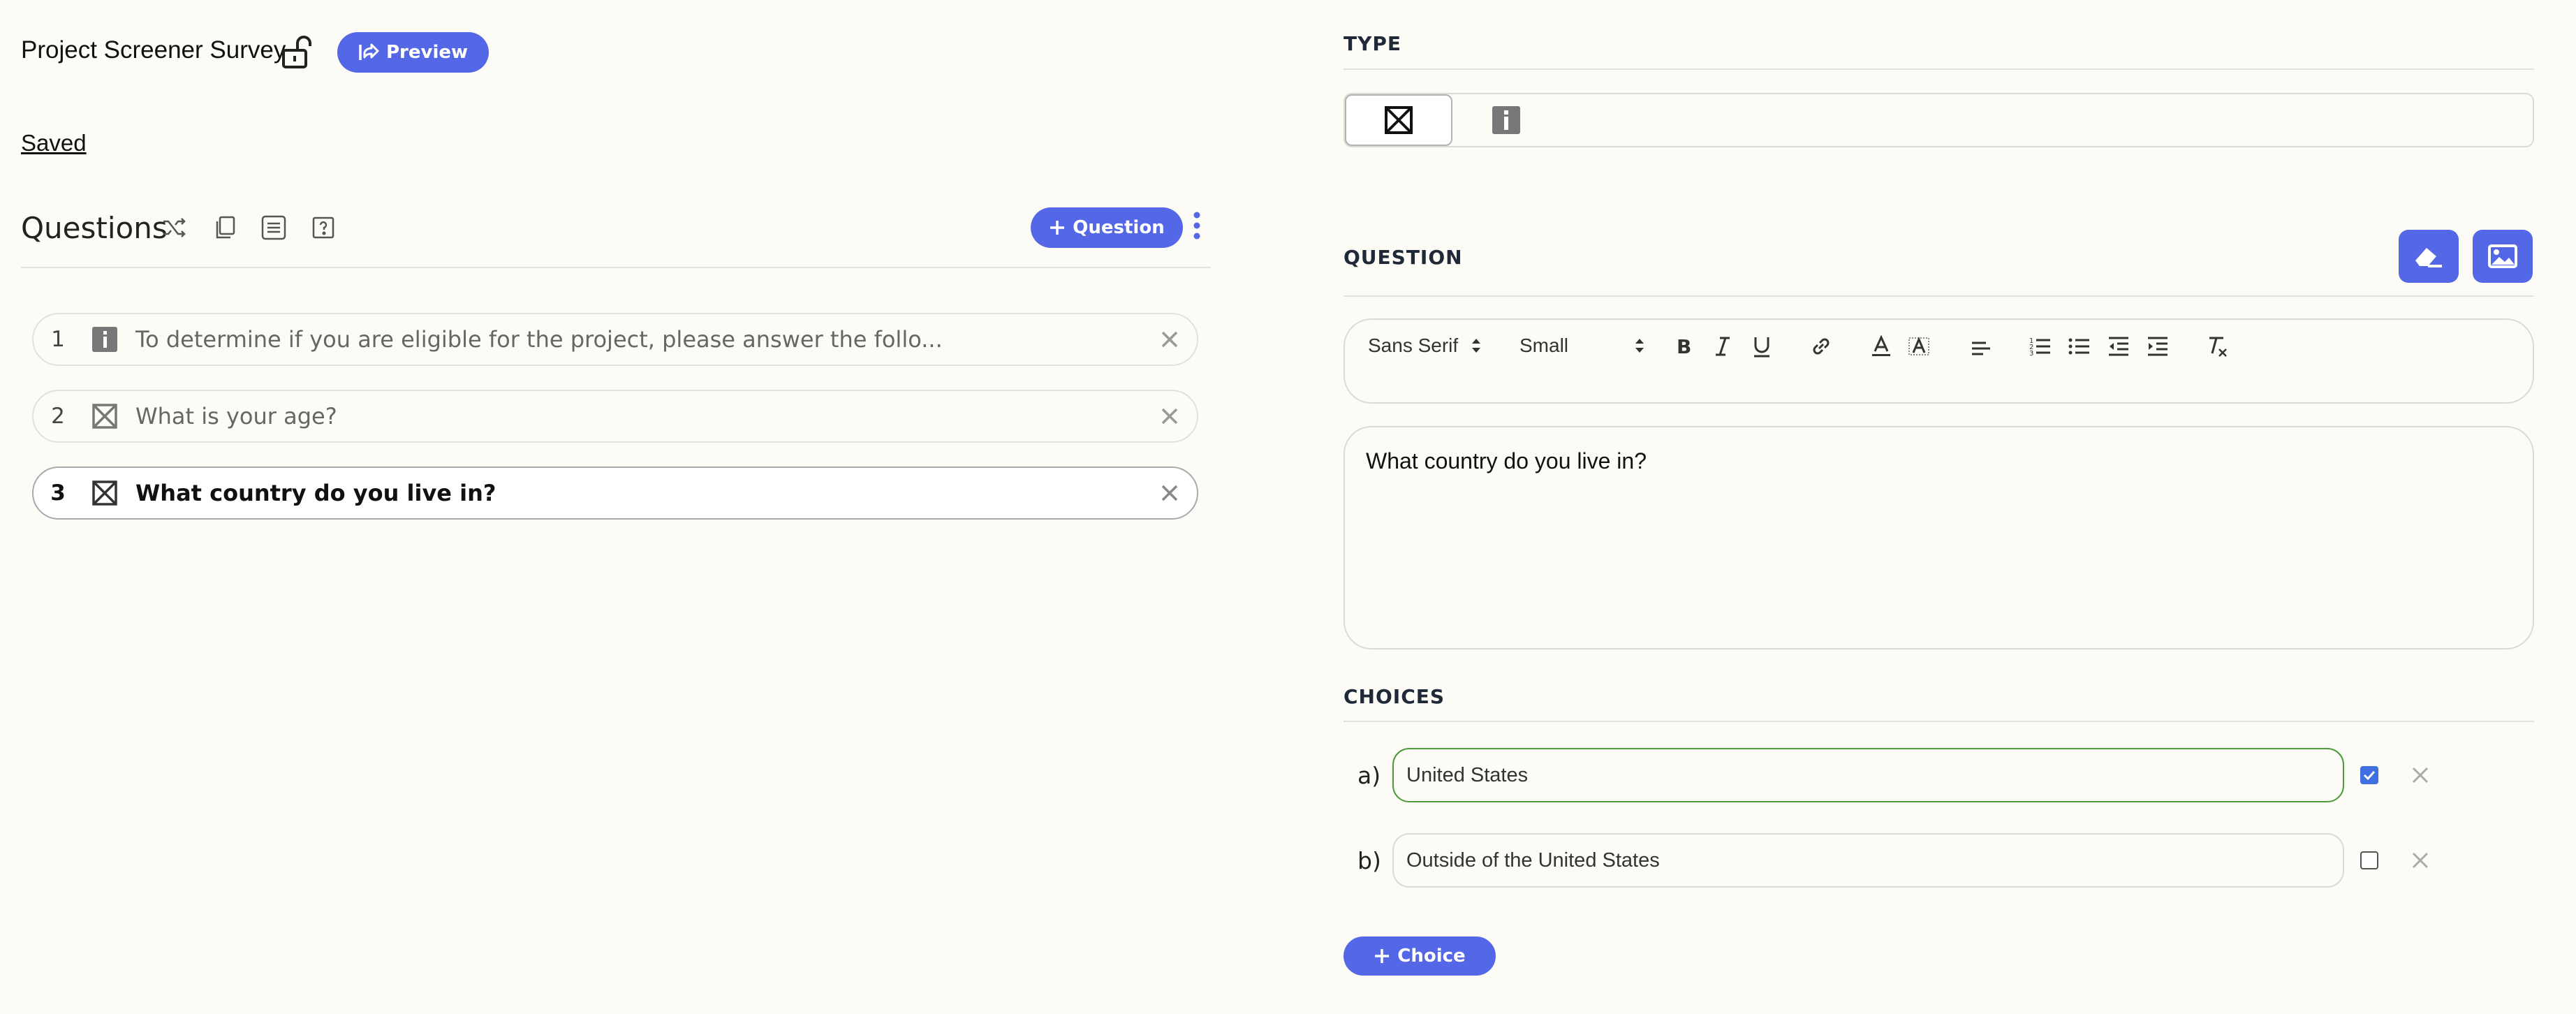 The height and width of the screenshot is (1014, 2576). Describe the element at coordinates (1722, 346) in the screenshot. I see `italic-icon` at that location.